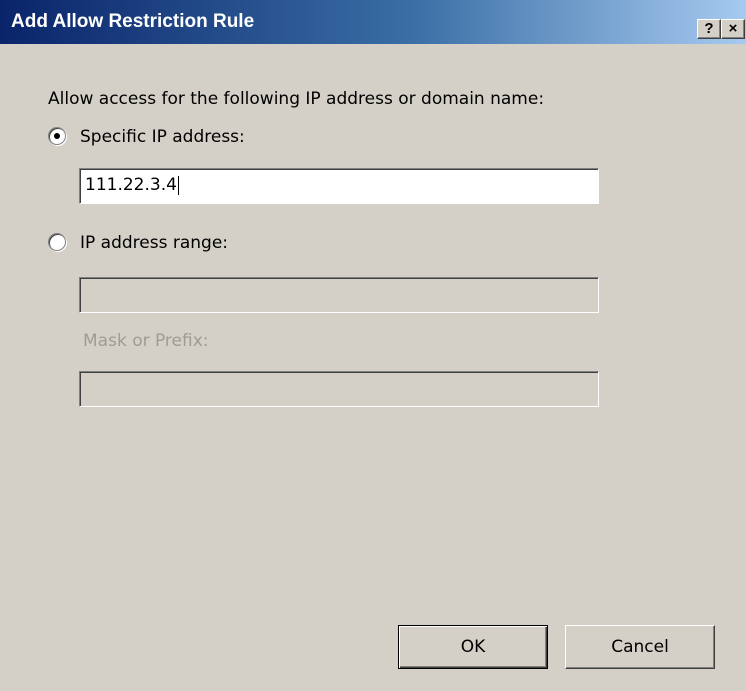  What do you see at coordinates (131, 185) in the screenshot?
I see `specific-ip-value: 111.22.3.4` at bounding box center [131, 185].